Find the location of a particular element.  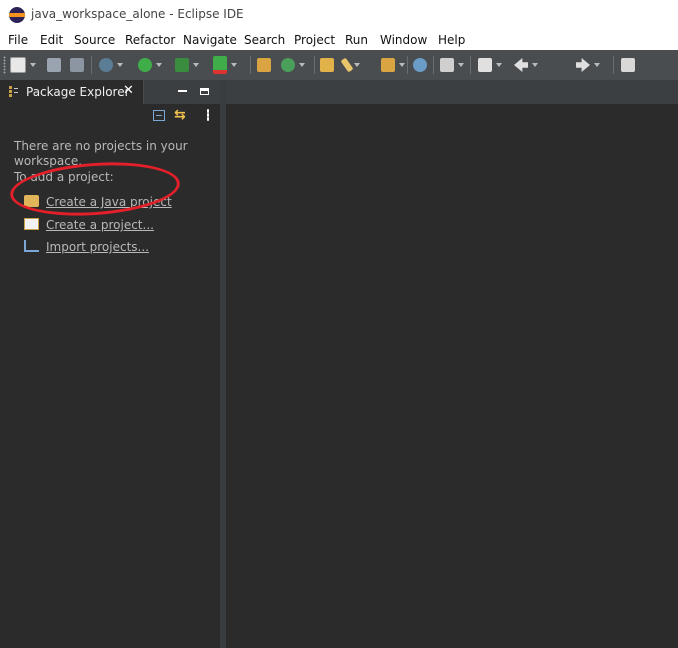

coverage-button is located at coordinates (187, 65).